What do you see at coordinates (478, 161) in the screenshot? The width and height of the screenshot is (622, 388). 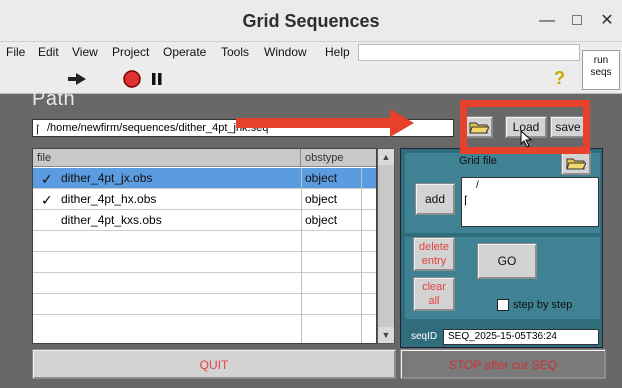 I see `grid-file-label: Grid file` at bounding box center [478, 161].